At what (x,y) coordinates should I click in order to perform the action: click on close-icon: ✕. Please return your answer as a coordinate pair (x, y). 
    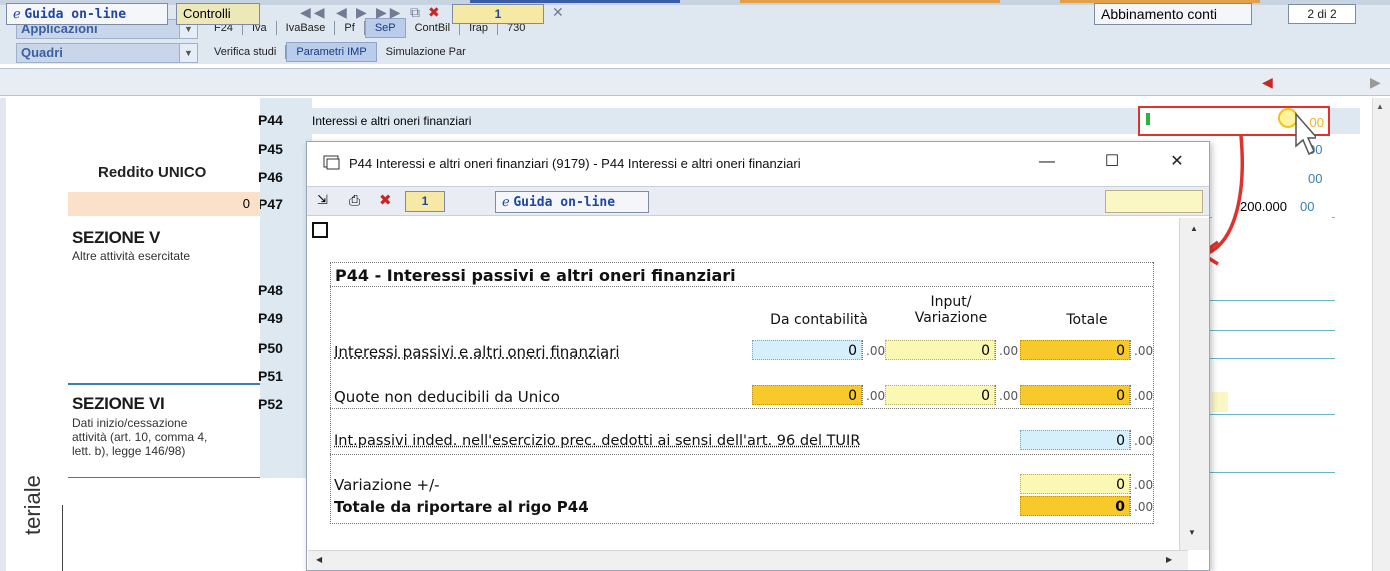
    Looking at the image, I should click on (1177, 162).